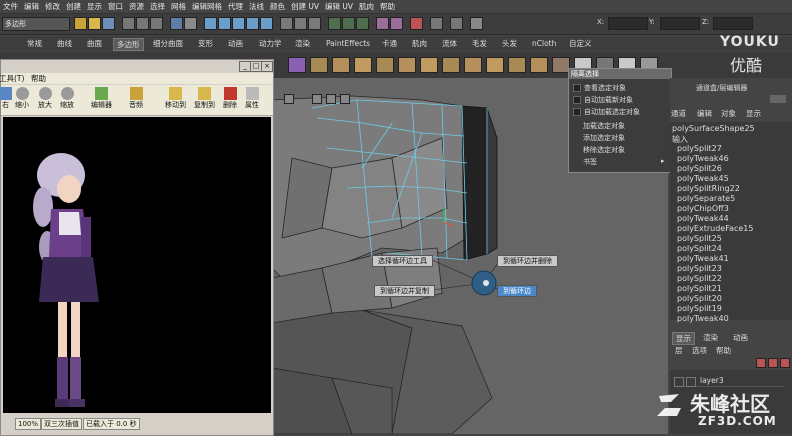  What do you see at coordinates (479, 43) in the screenshot?
I see `shelf-tab-fur: 毛发` at bounding box center [479, 43].